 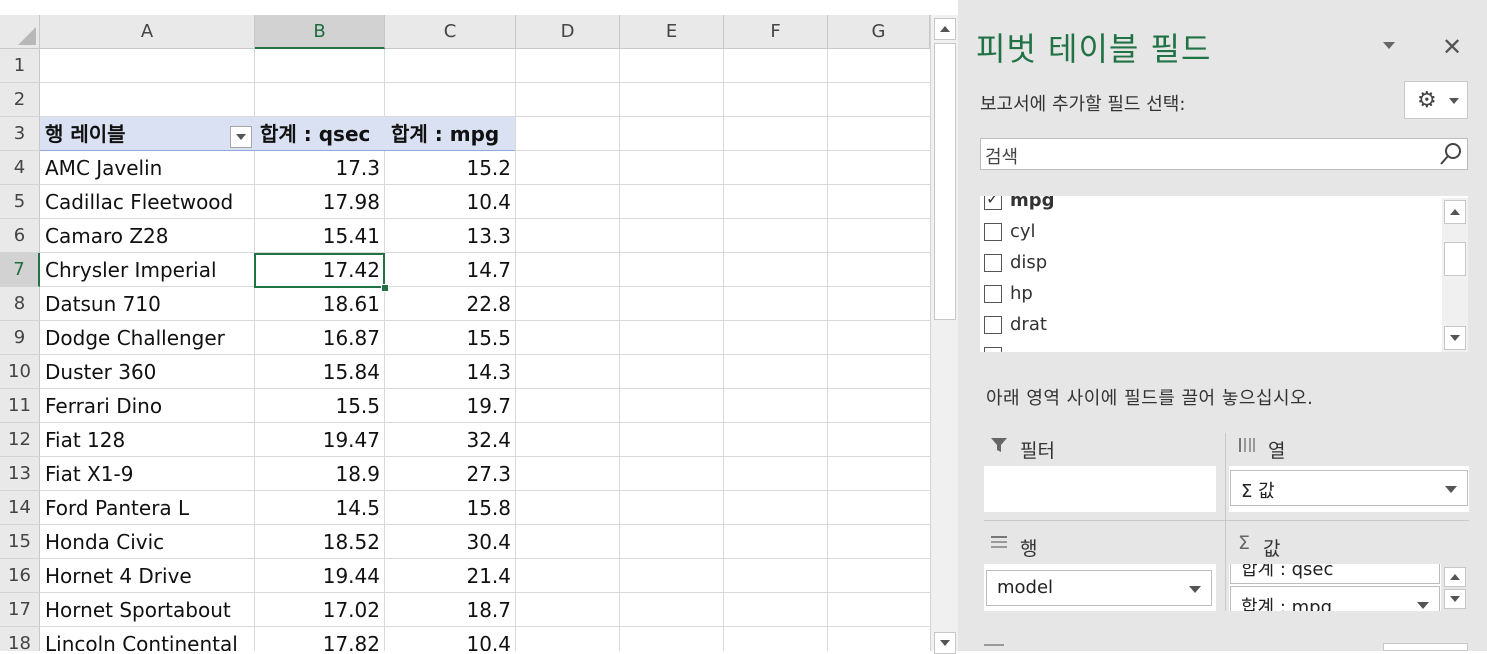 What do you see at coordinates (147, 236) in the screenshot?
I see `cell-model: Camaro Z28` at bounding box center [147, 236].